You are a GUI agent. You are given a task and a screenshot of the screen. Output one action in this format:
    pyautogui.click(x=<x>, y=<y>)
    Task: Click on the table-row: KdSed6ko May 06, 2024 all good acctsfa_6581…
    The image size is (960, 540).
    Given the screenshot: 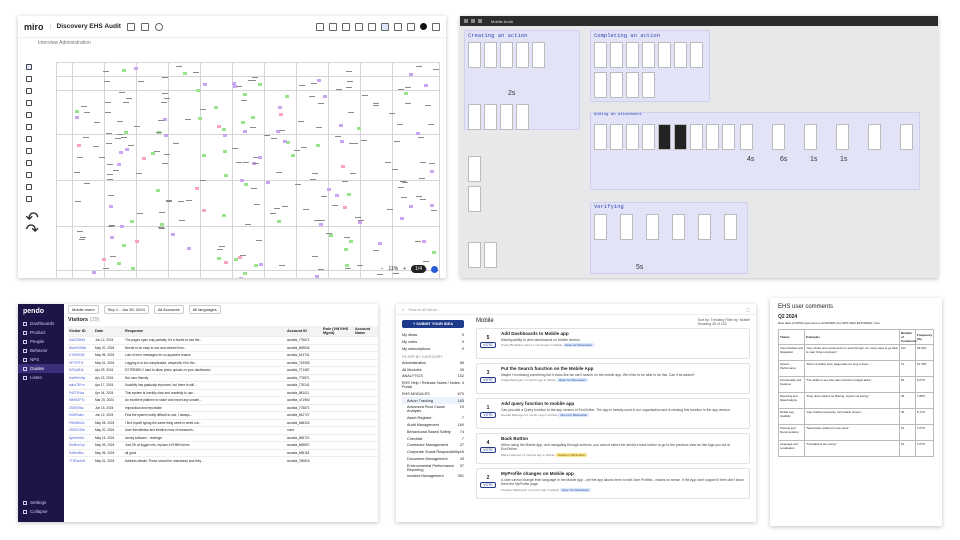 What is the action you would take?
    pyautogui.click(x=223, y=452)
    